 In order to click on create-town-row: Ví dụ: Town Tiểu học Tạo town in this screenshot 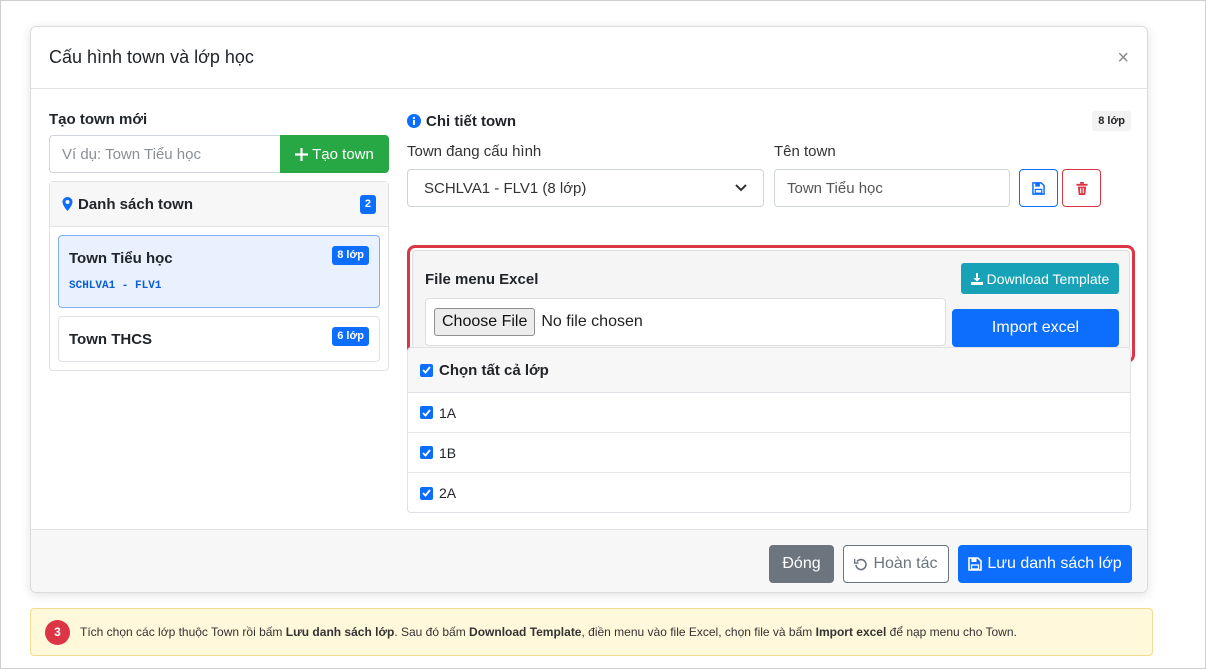, I will do `click(219, 154)`.